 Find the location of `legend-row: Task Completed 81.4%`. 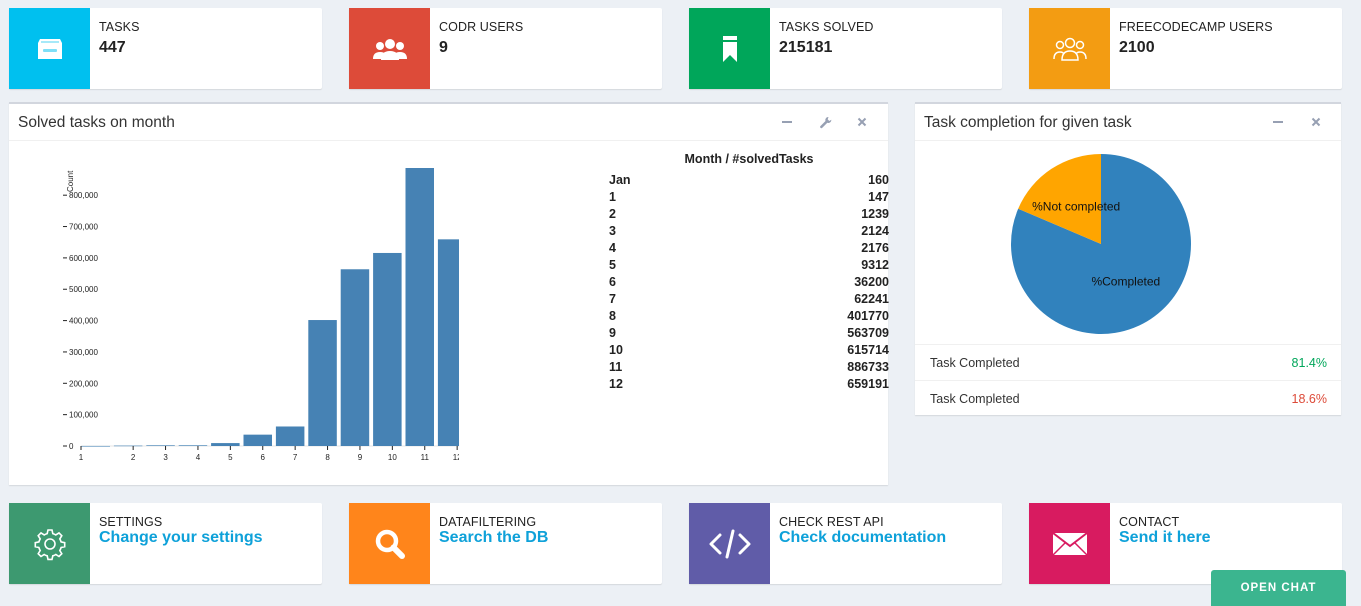

legend-row: Task Completed 81.4% is located at coordinates (1128, 362).